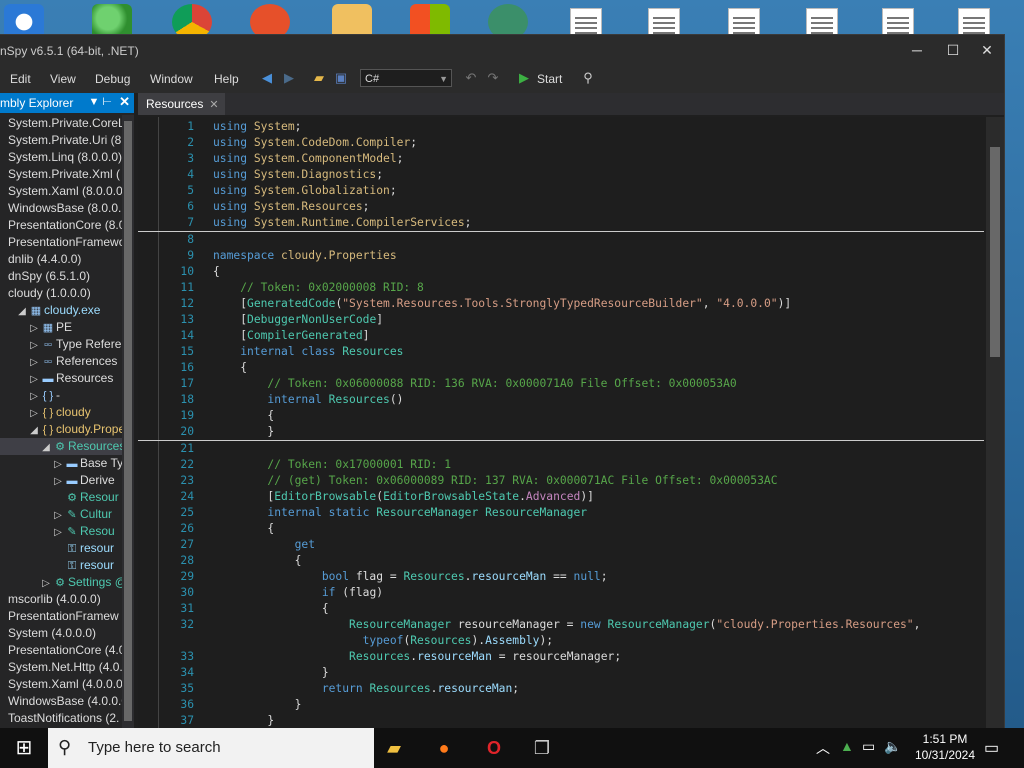  What do you see at coordinates (61, 667) in the screenshot?
I see `tree-node: System.Net.Http (4.0.` at bounding box center [61, 667].